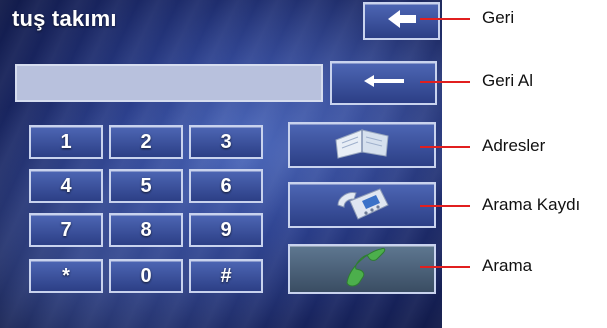  I want to click on phone-keypad-icon, so click(362, 205).